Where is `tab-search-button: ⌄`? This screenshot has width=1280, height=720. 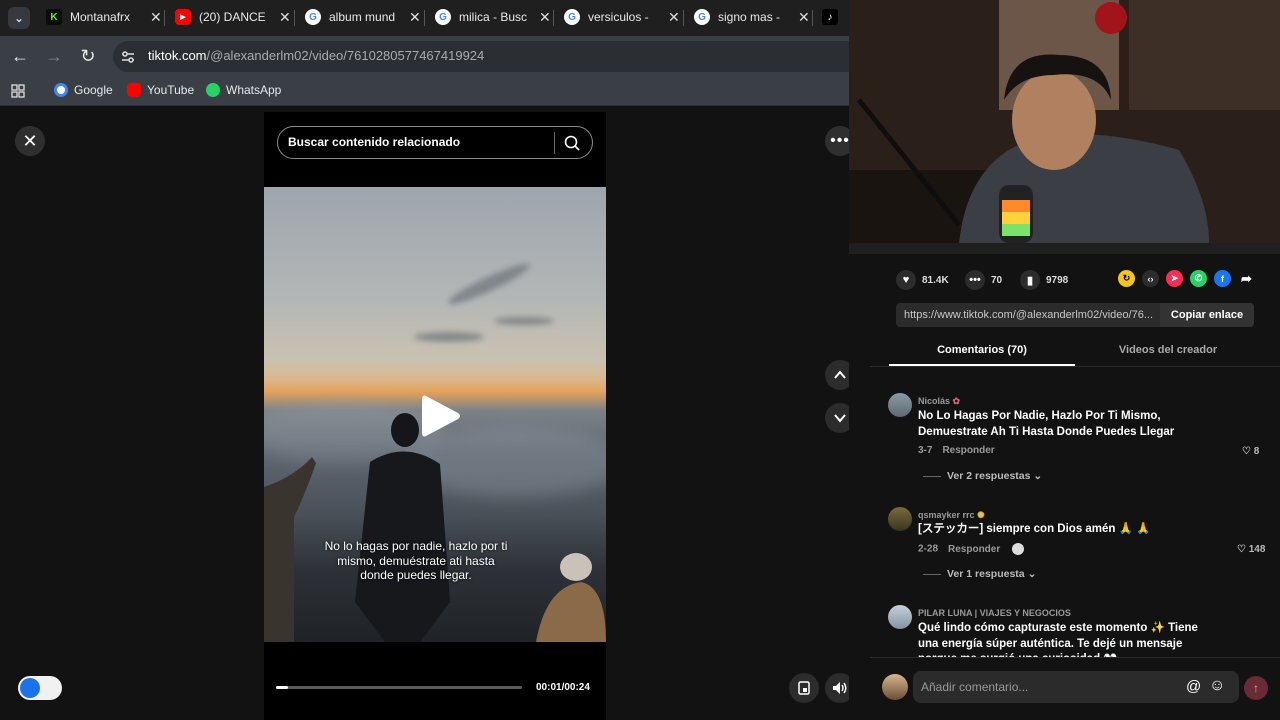
tab-search-button: ⌄ is located at coordinates (19, 18).